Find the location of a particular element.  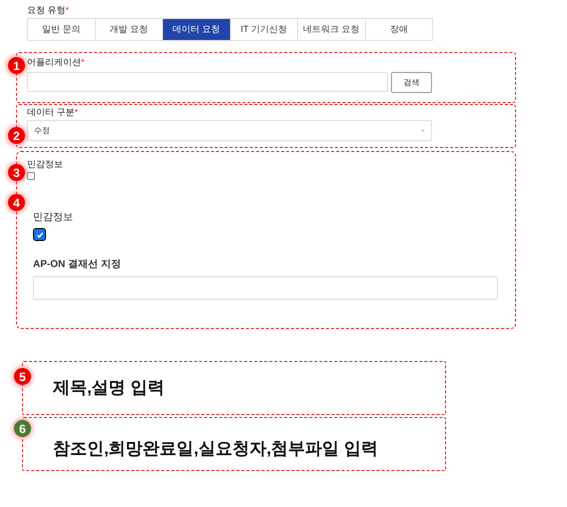

number-badge: 5 is located at coordinates (22, 376).